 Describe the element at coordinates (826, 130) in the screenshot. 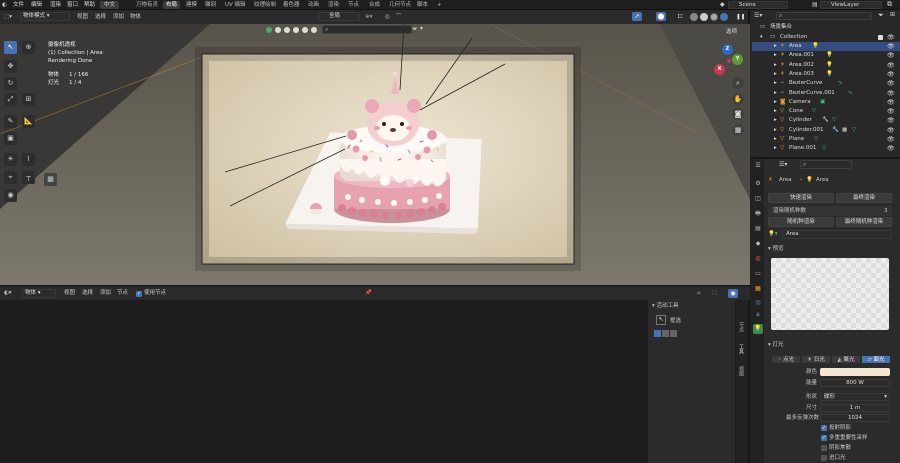

I see `outliner-row-cylinder-001: ▸ ▽ Cylinder.001 🔧 ▦ ▽ 👁` at that location.